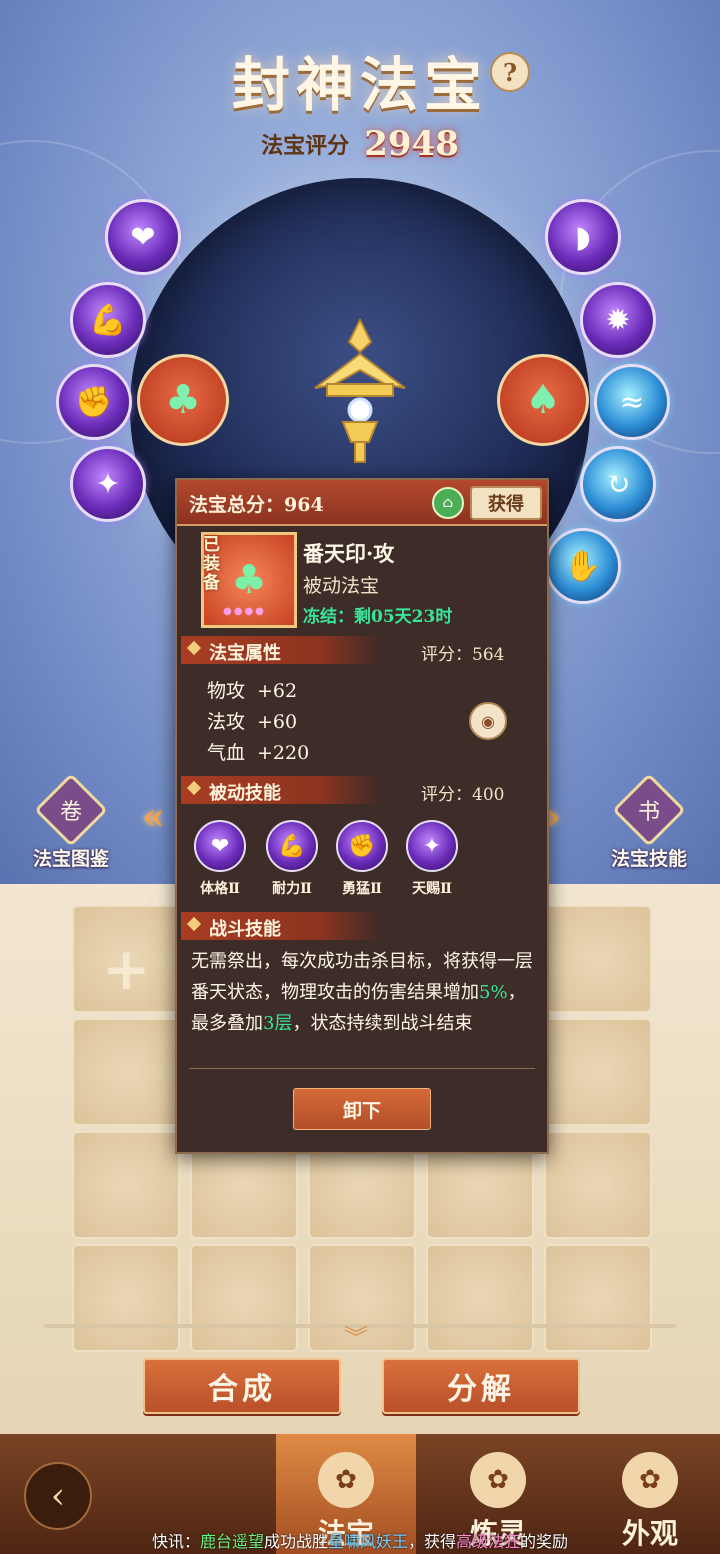 The image size is (720, 1554). Describe the element at coordinates (432, 889) in the screenshot. I see `passive-skill-name: 天赐Ⅱ` at that location.